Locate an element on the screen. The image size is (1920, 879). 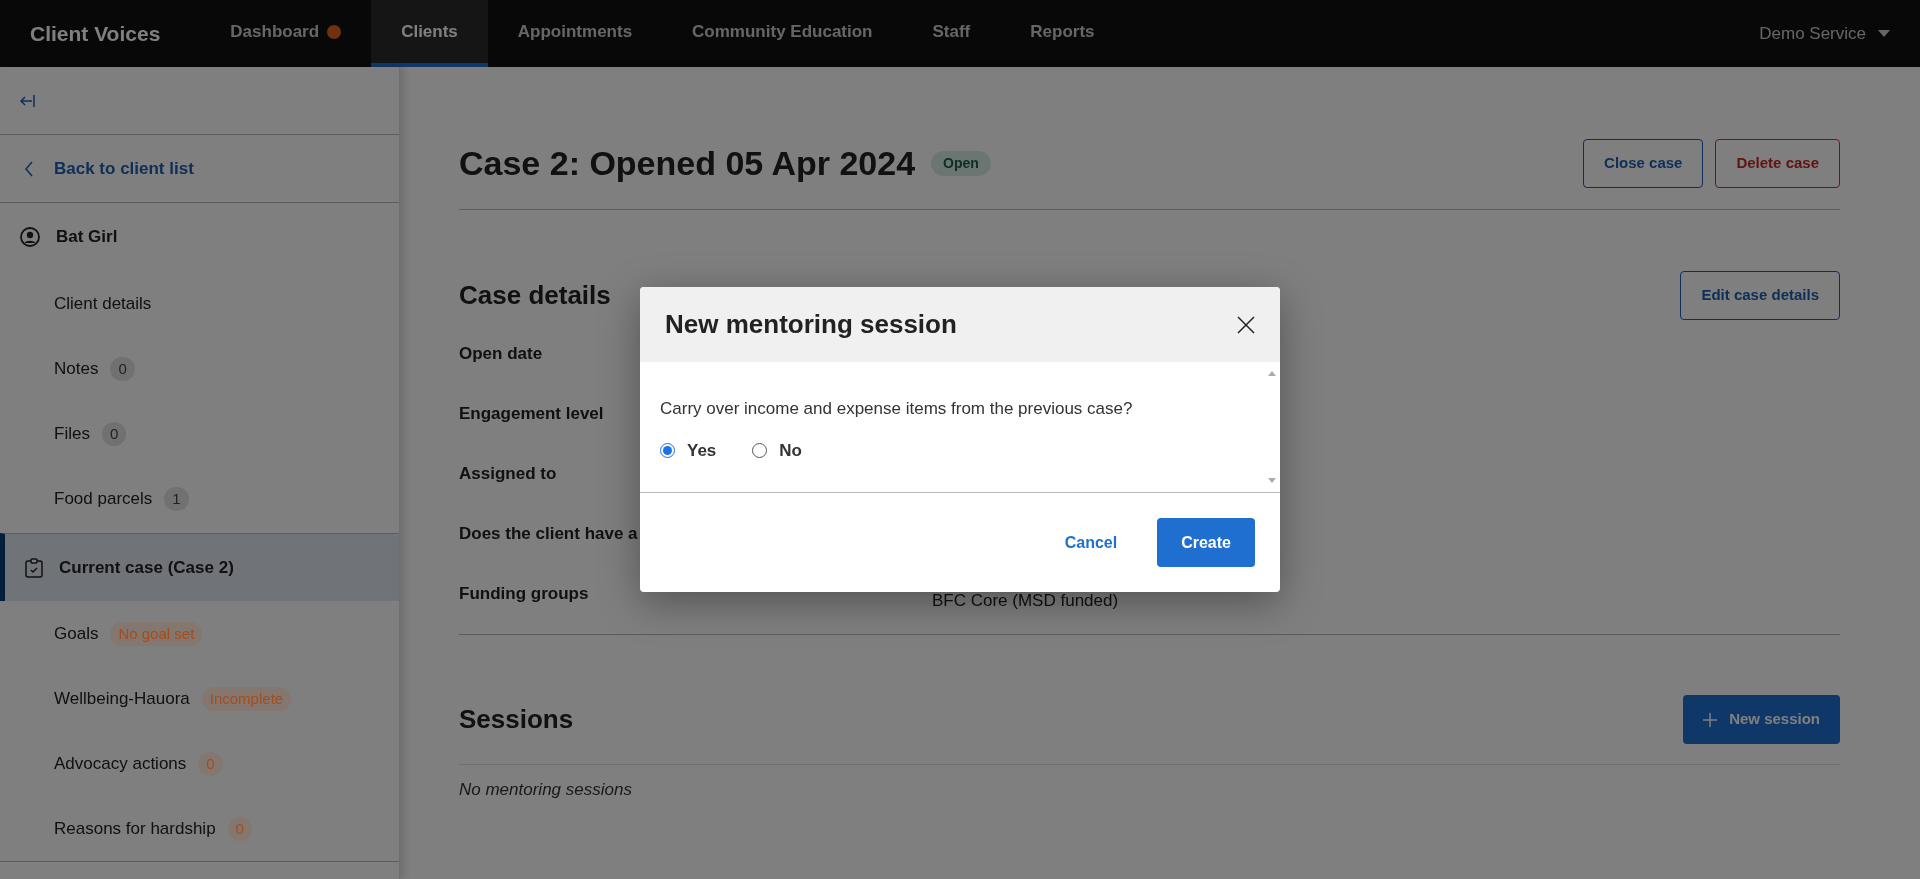
nav-tab: Community Education is located at coordinates (782, 33).